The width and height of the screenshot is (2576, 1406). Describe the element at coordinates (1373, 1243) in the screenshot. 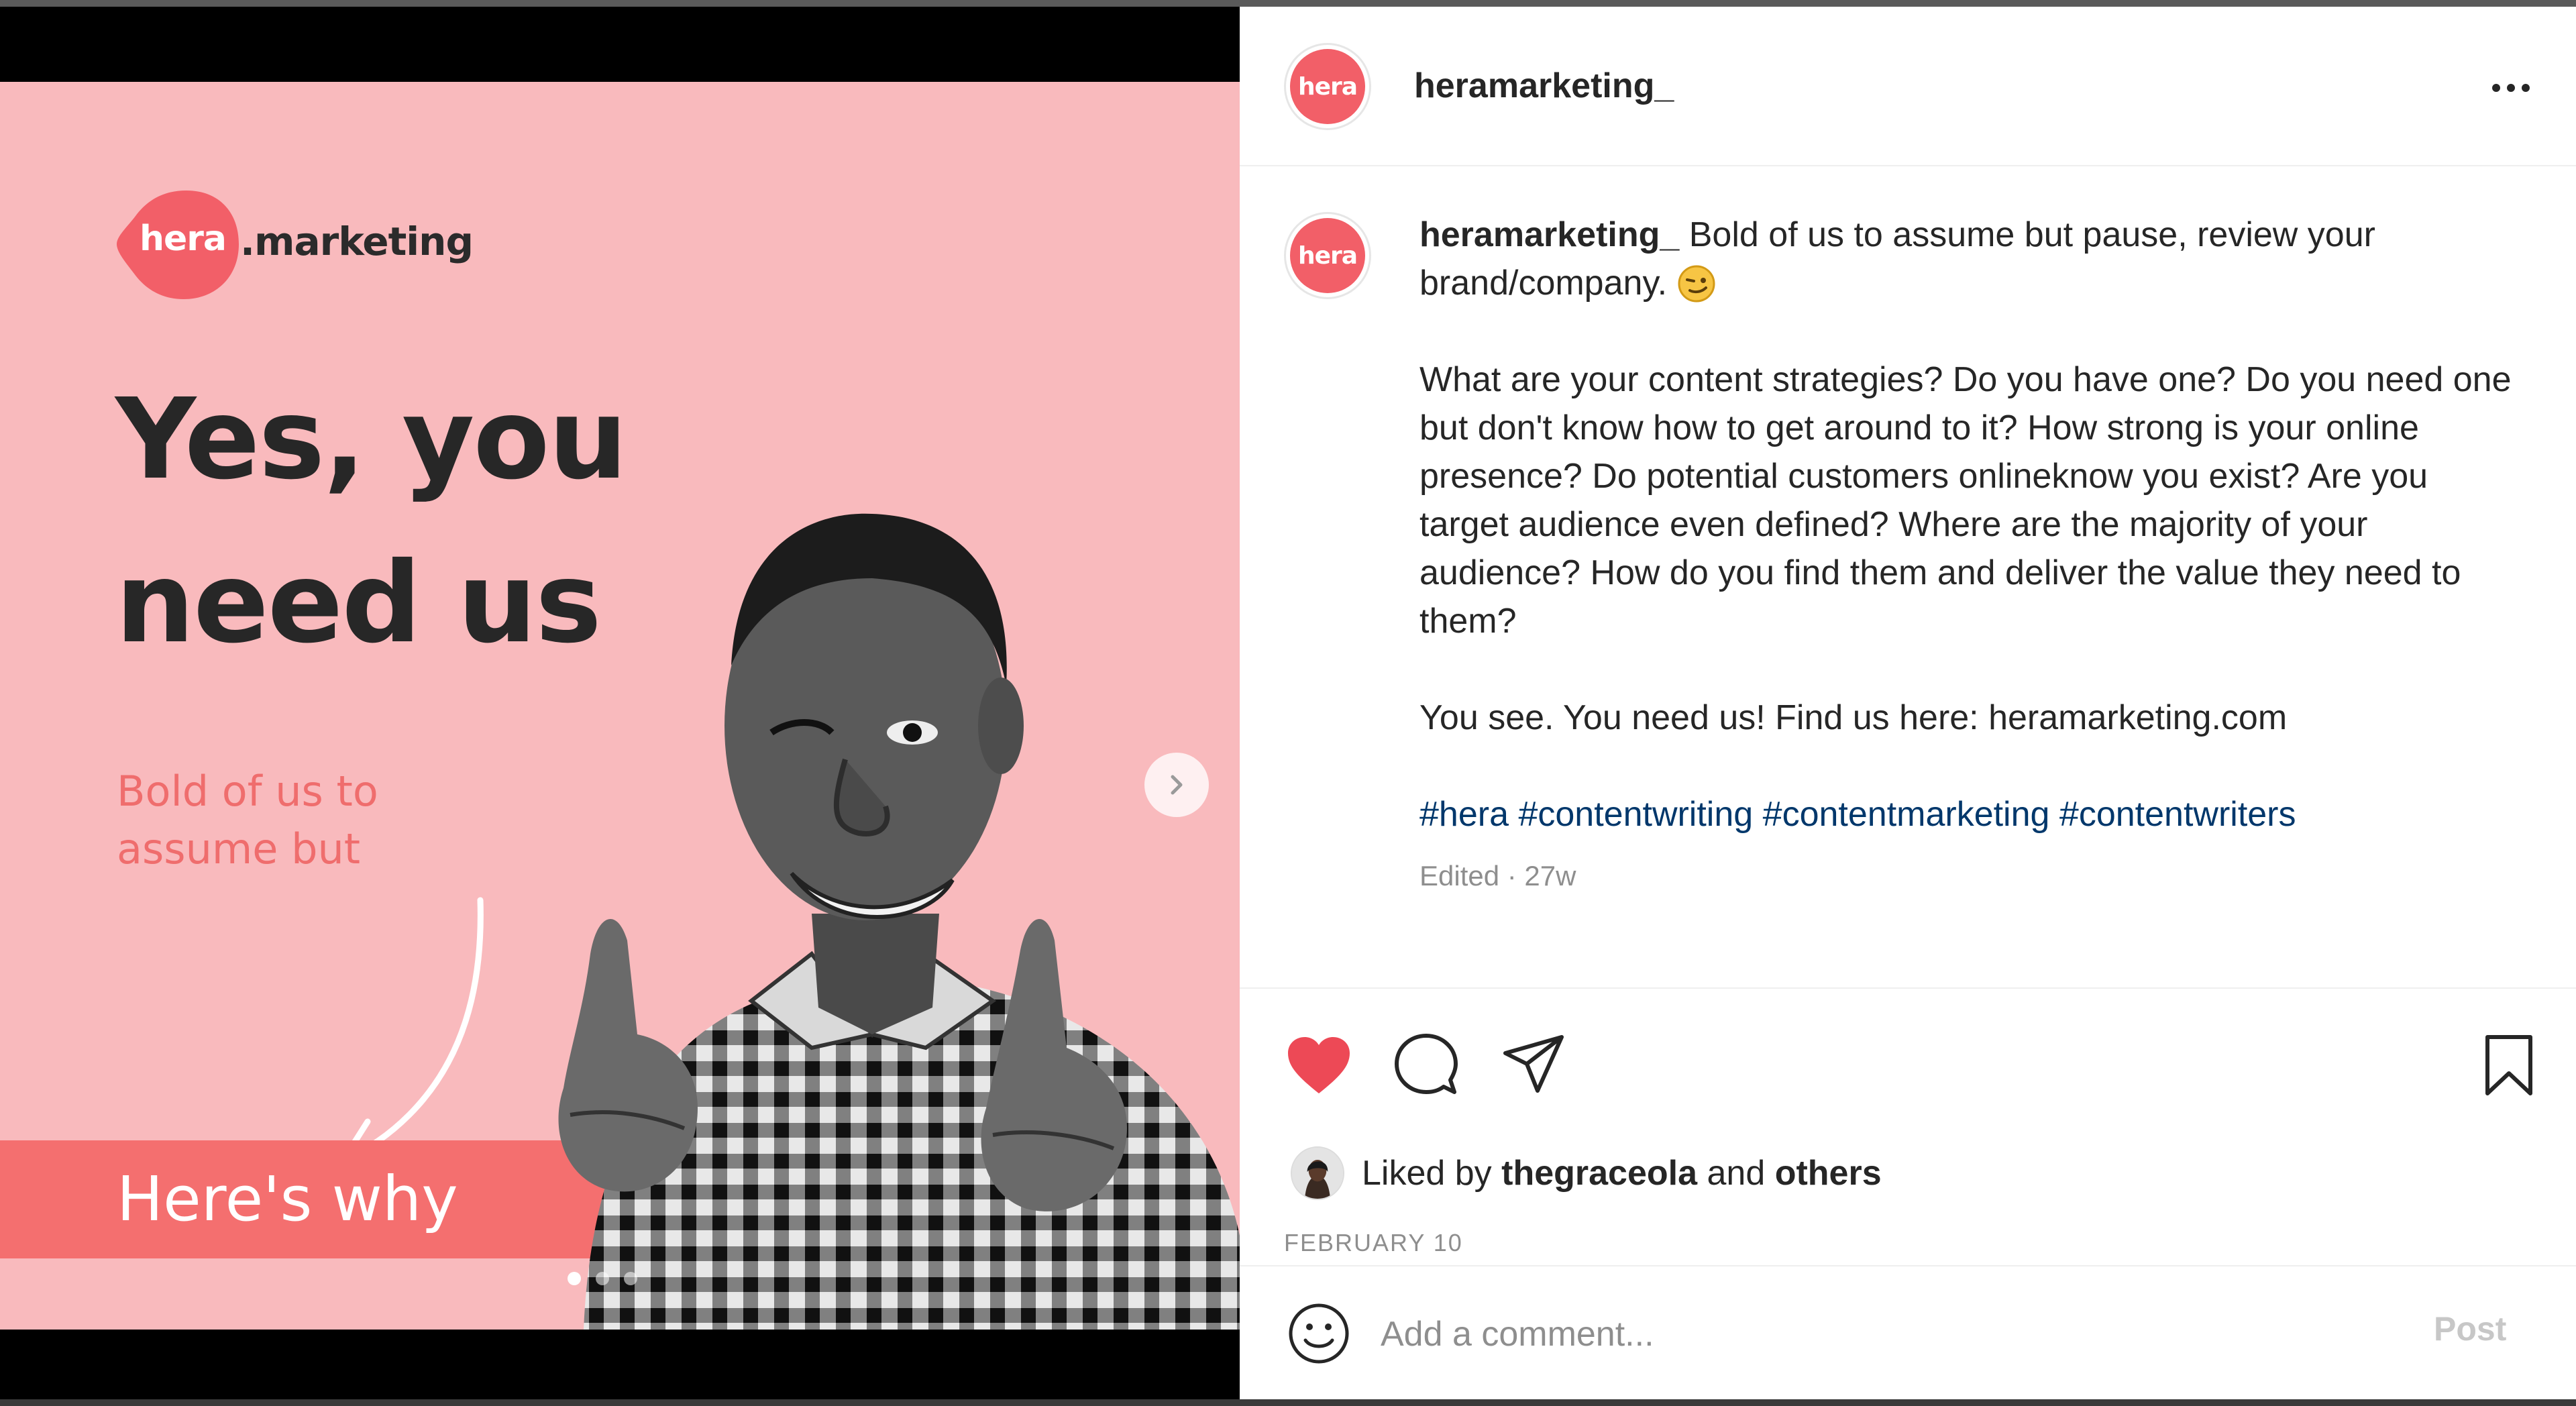

I see `post-date: FEBRUARY 10` at that location.